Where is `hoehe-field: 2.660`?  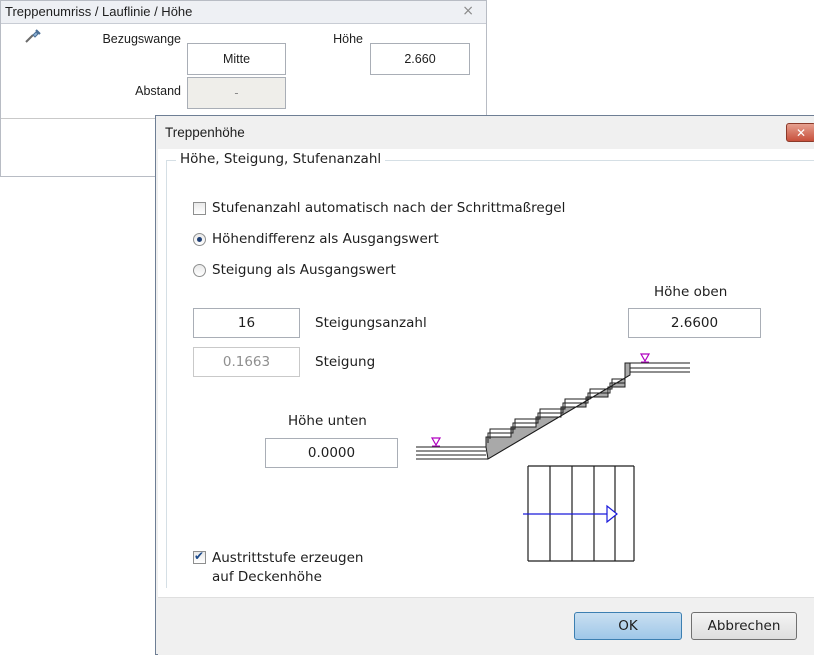 hoehe-field: 2.660 is located at coordinates (420, 59).